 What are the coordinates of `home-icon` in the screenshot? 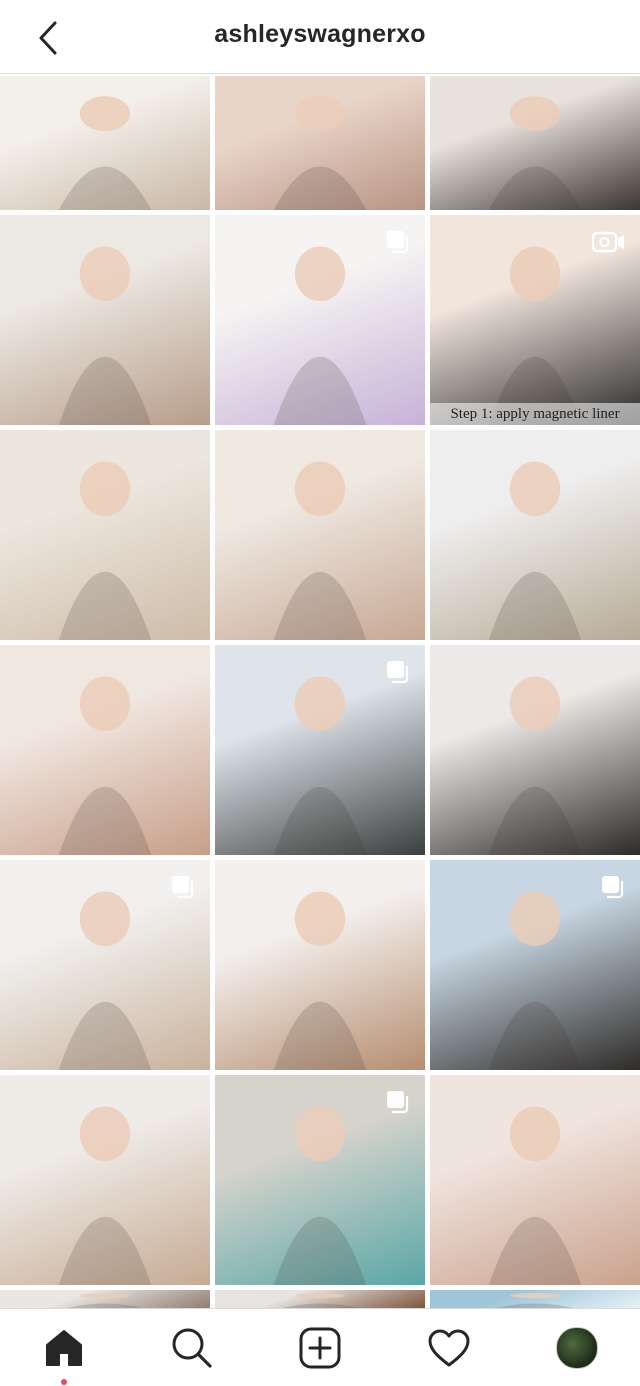 It's located at (64, 1348).